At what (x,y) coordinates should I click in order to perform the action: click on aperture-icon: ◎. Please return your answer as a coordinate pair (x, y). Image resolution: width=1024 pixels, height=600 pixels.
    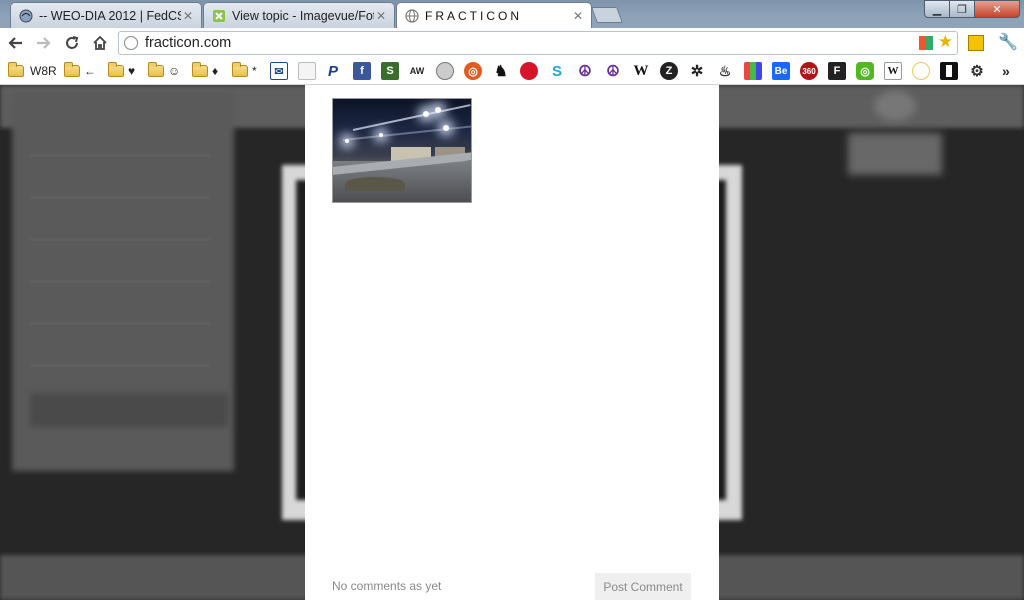
    Looking at the image, I should click on (473, 71).